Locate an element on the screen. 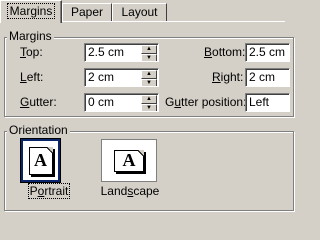 The width and height of the screenshot is (320, 240). tab-layout-label: Layout is located at coordinates (139, 12).